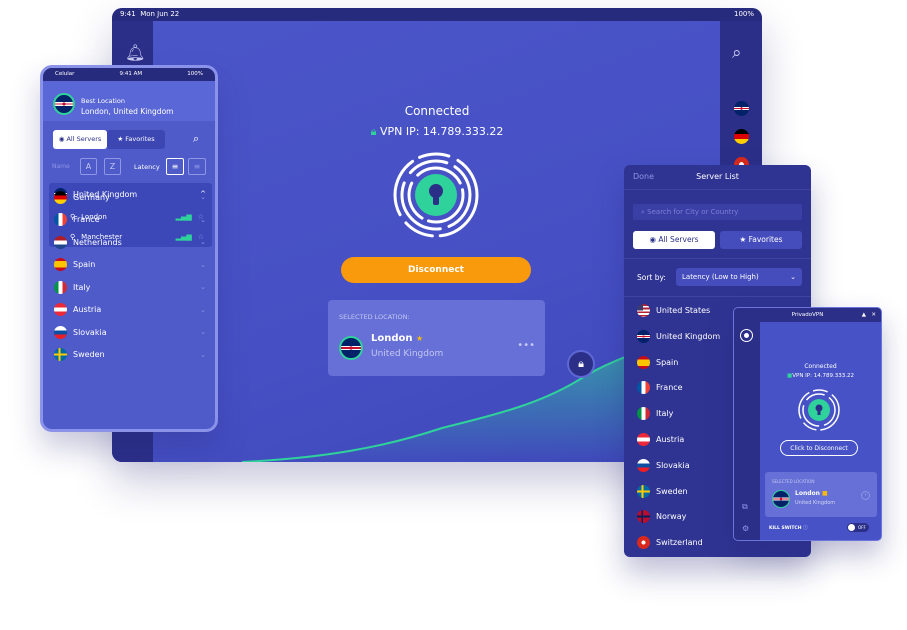 The height and width of the screenshot is (630, 907). What do you see at coordinates (858, 527) in the screenshot?
I see `kill-switch-toggle: OFF` at bounding box center [858, 527].